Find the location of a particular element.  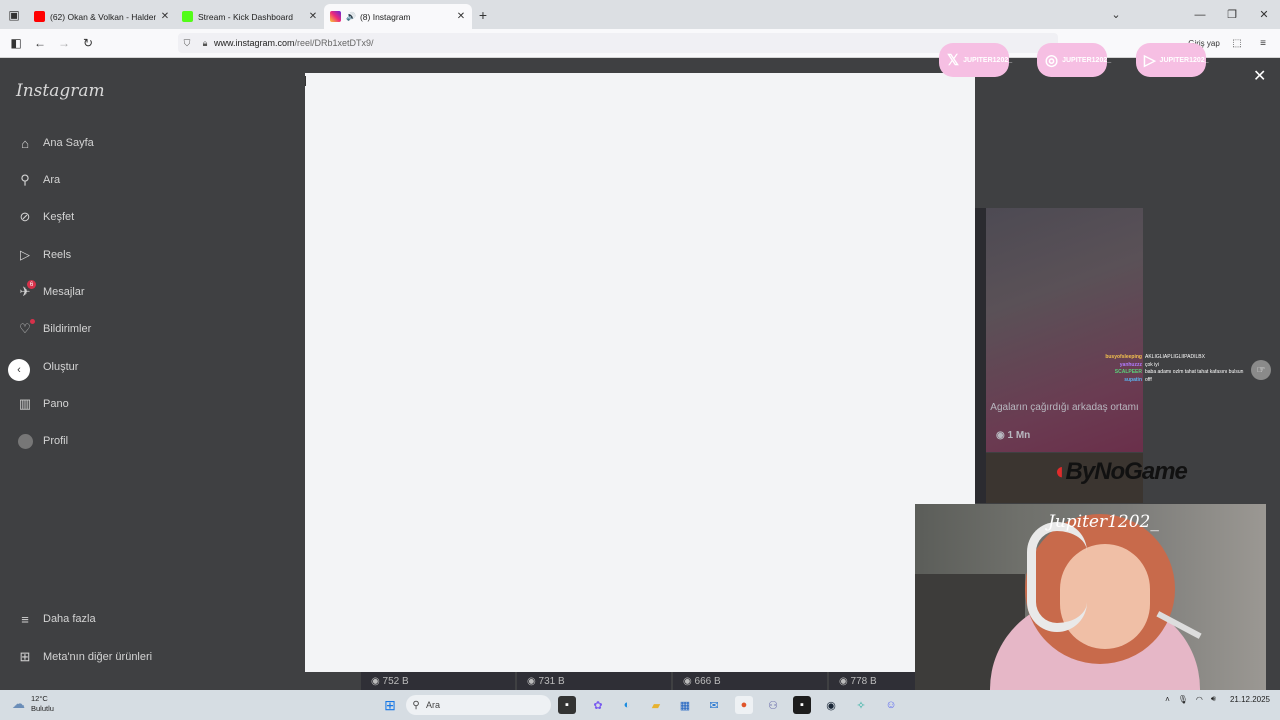

tab-youtube: (62) Okan & Volkan - Halden Ağ ✕ is located at coordinates (102, 16).